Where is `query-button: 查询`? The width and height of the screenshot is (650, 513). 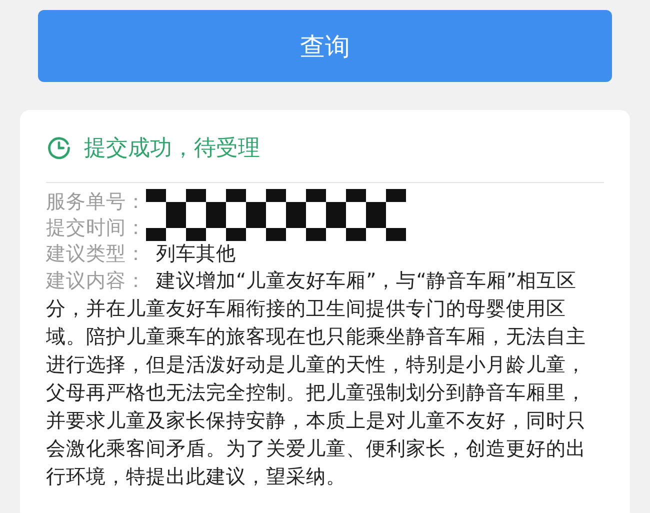
query-button: 查询 is located at coordinates (325, 46).